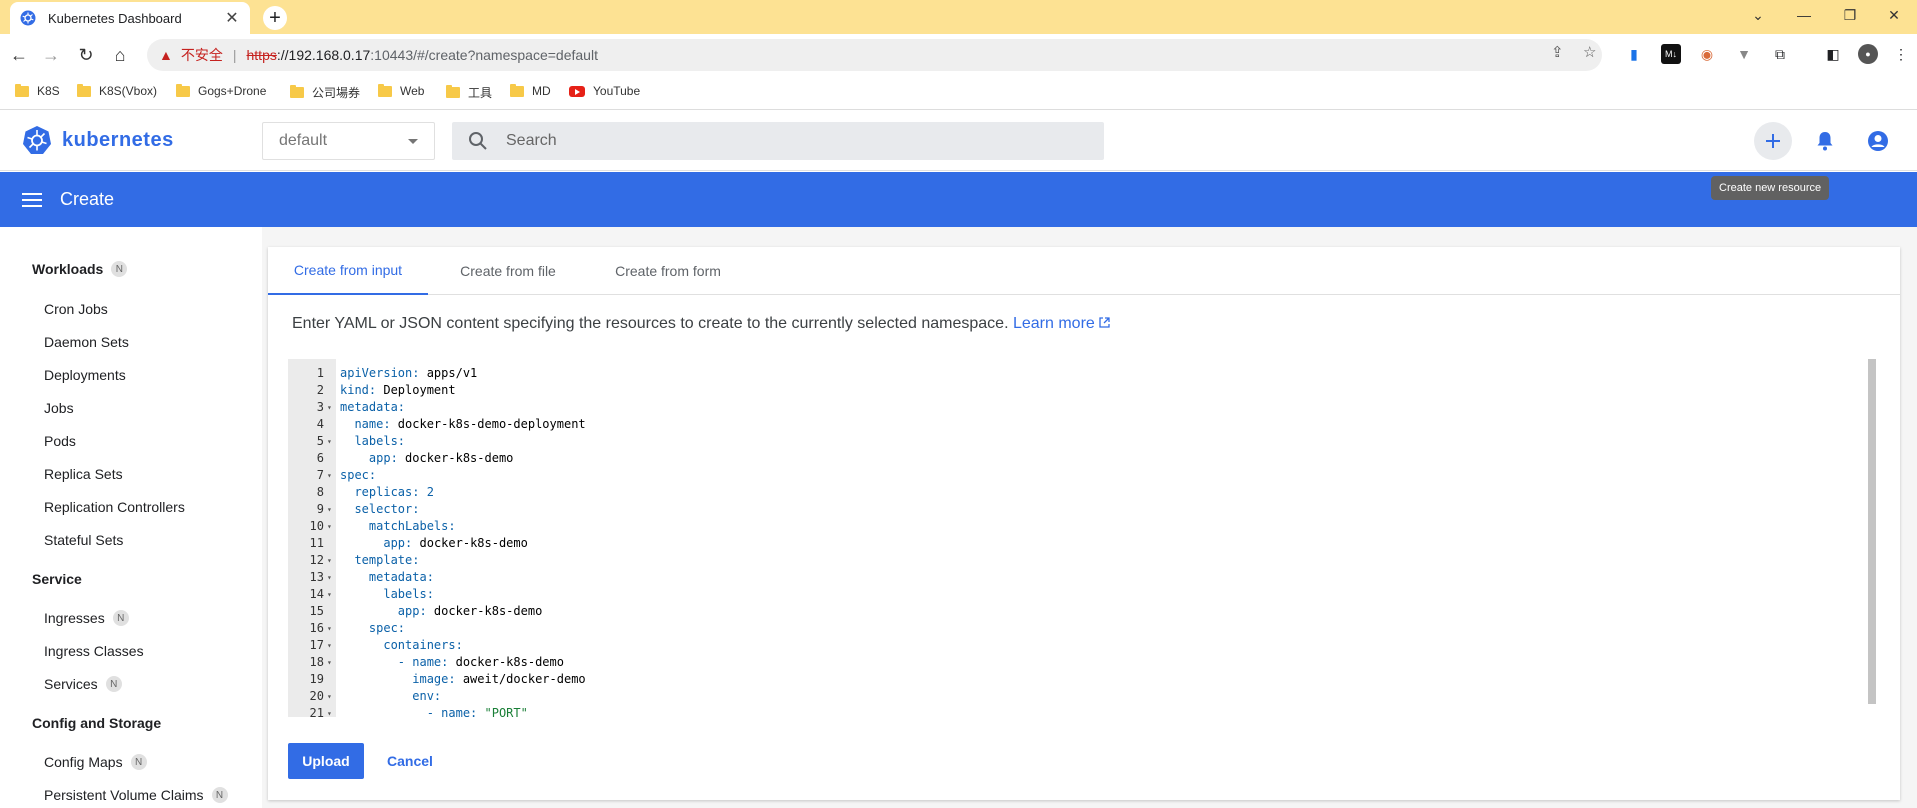 This screenshot has width=1917, height=808. Describe the element at coordinates (336, 93) in the screenshot. I see `bookmark-label: 公司場券` at that location.